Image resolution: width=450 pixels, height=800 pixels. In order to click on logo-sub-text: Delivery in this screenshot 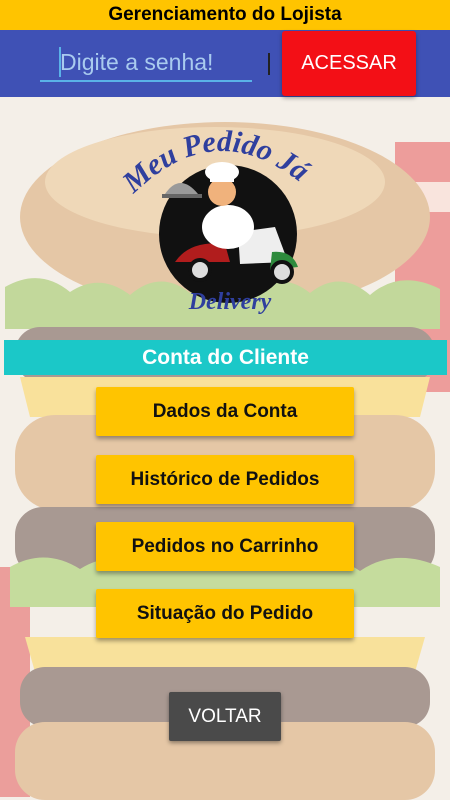, I will do `click(230, 302)`.